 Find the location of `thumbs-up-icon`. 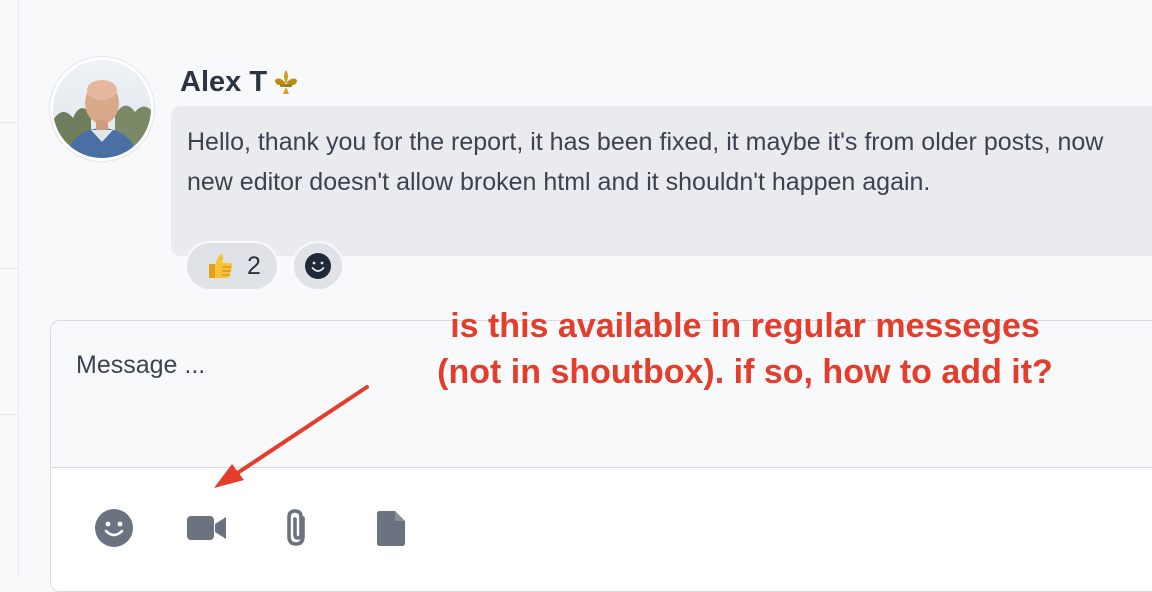

thumbs-up-icon is located at coordinates (221, 266).